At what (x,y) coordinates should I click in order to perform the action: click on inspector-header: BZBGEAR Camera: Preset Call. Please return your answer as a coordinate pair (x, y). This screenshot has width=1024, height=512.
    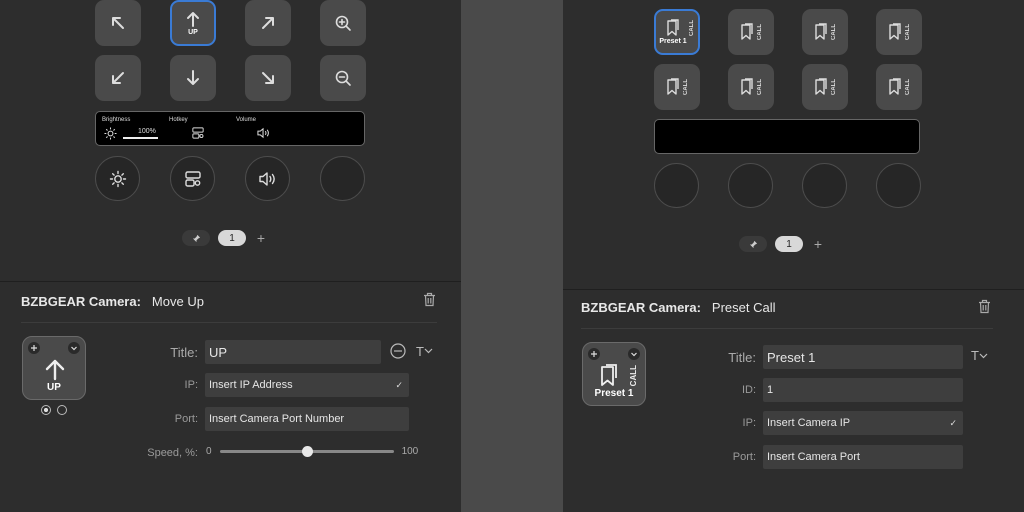
    Looking at the image, I should click on (678, 307).